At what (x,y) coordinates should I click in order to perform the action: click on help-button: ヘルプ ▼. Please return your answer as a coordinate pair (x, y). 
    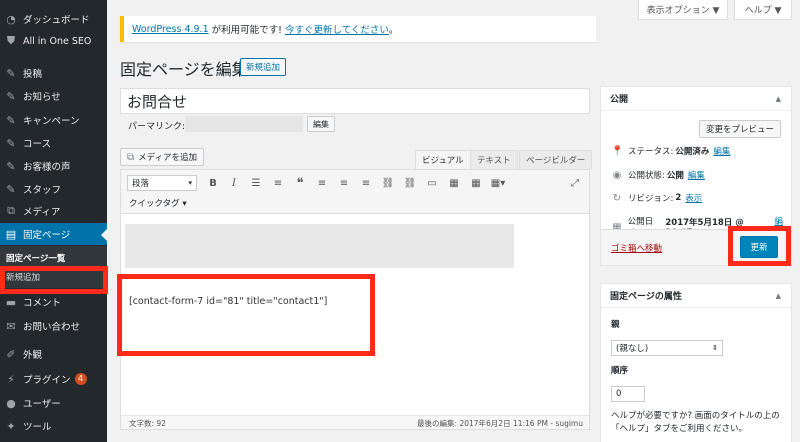
    Looking at the image, I should click on (763, 10).